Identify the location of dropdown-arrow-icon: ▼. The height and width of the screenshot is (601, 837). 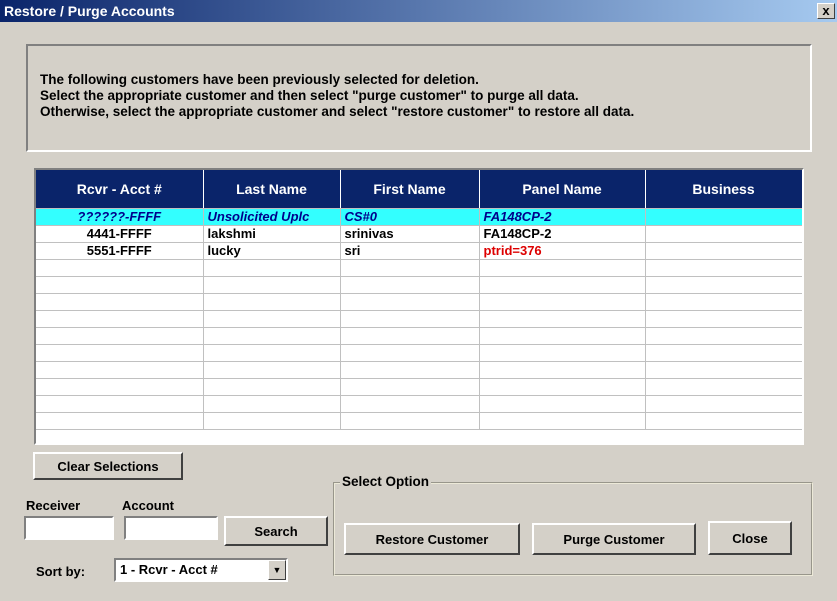
(277, 570).